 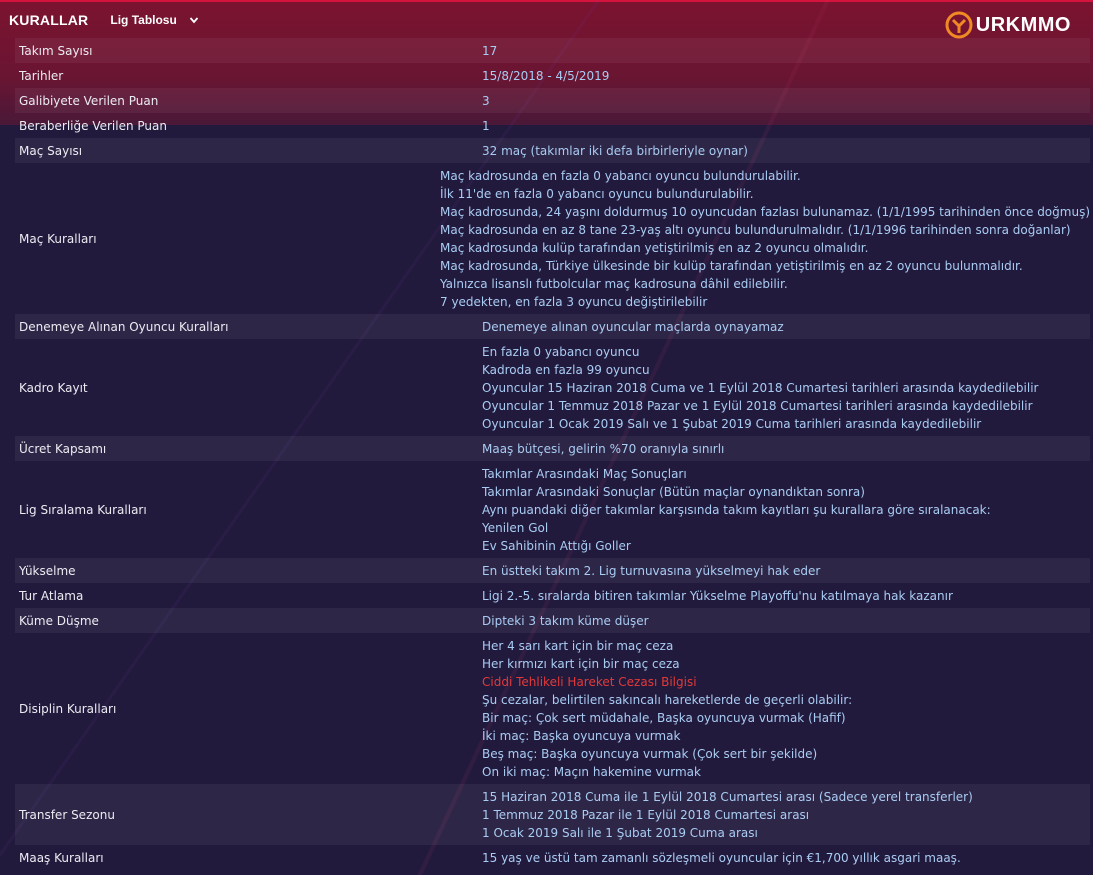 I want to click on top-bar: KURALLAR Lig Tablosu URKMMO, so click(x=546, y=21).